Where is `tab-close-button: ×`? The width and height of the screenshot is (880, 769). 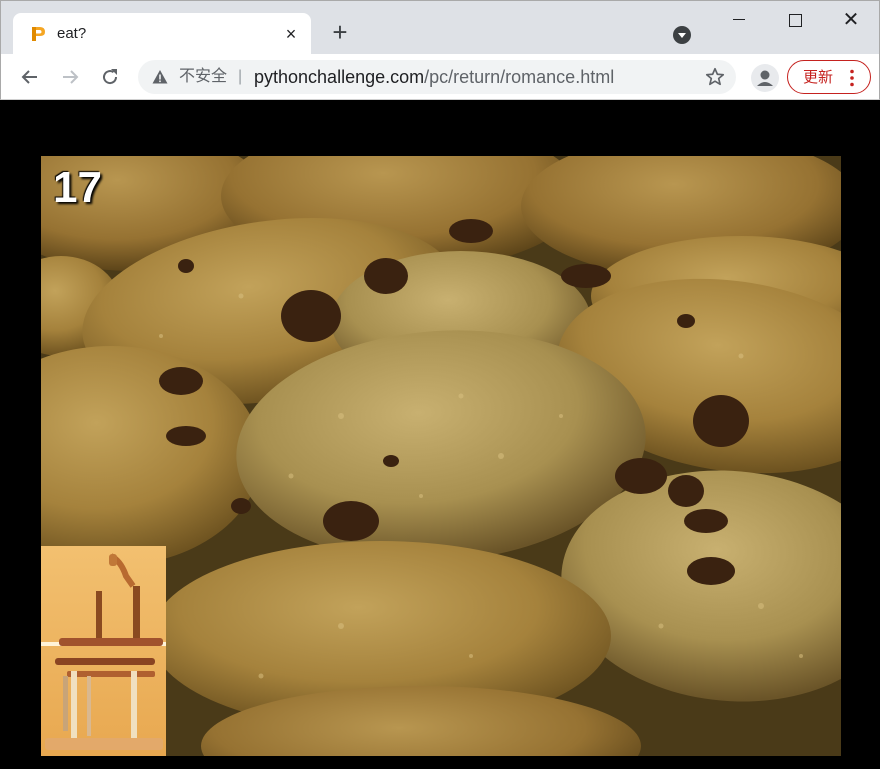
tab-close-button: × is located at coordinates (291, 34).